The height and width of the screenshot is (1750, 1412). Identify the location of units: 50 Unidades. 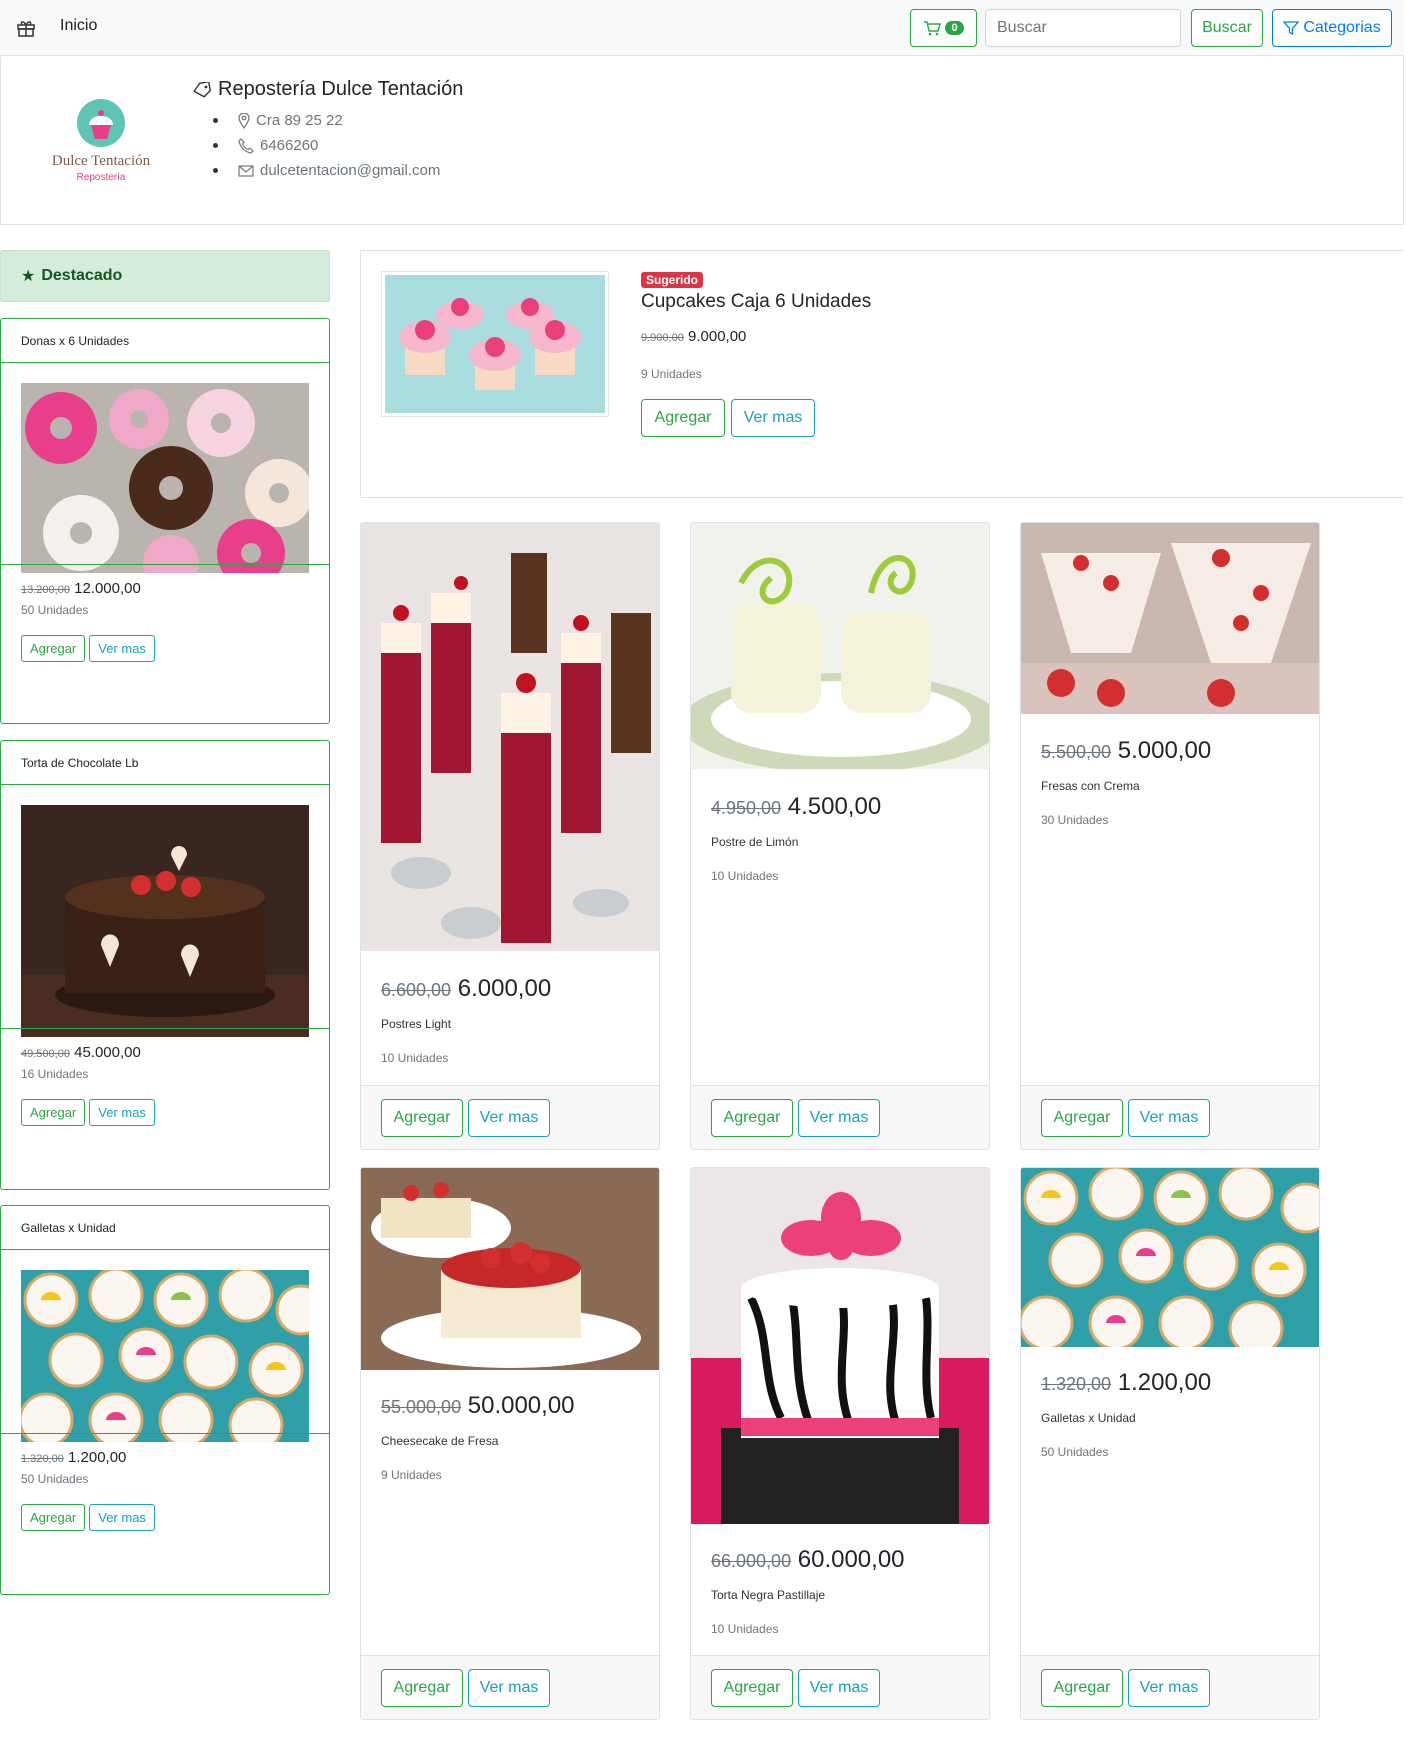
(55, 1479).